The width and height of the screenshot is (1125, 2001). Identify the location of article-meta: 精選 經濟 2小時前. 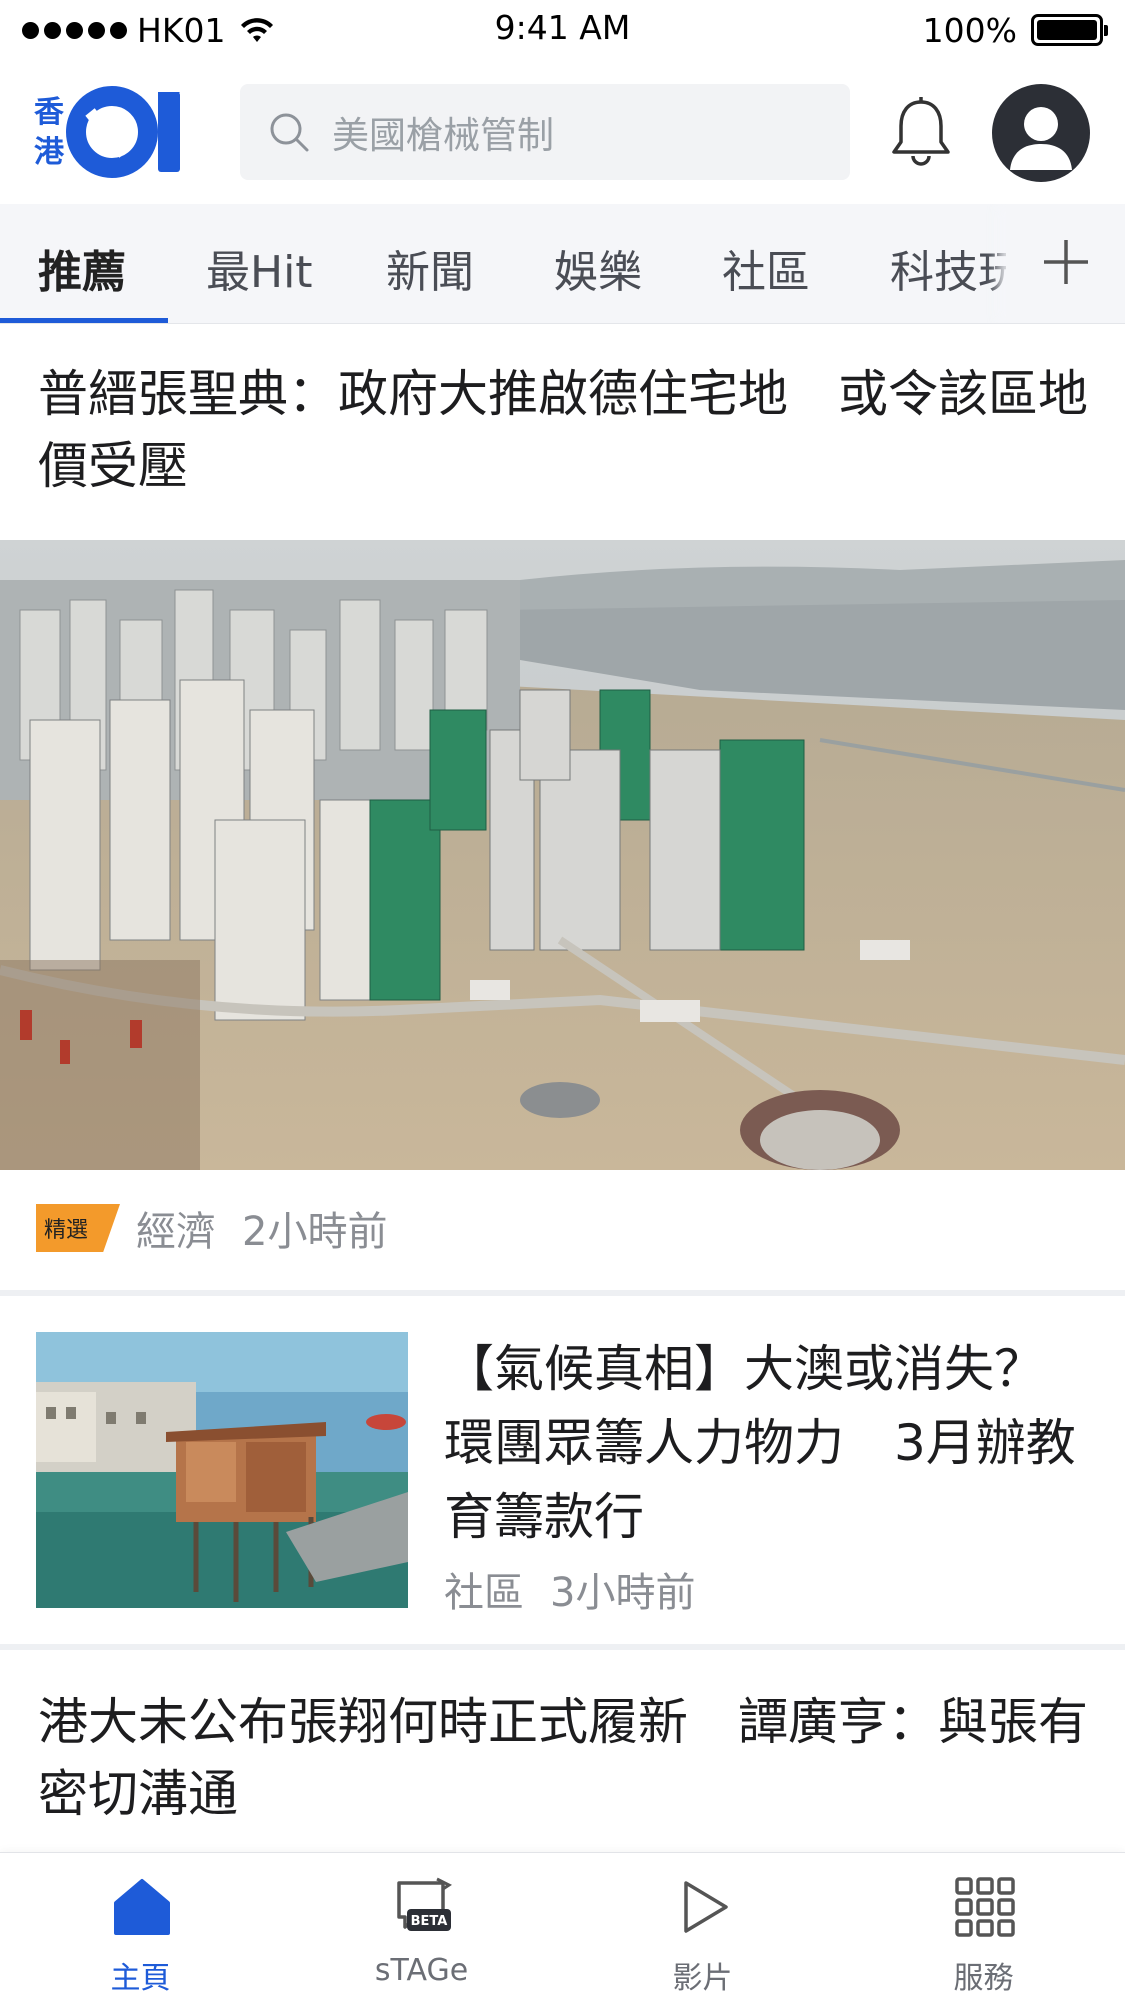
(211, 1228).